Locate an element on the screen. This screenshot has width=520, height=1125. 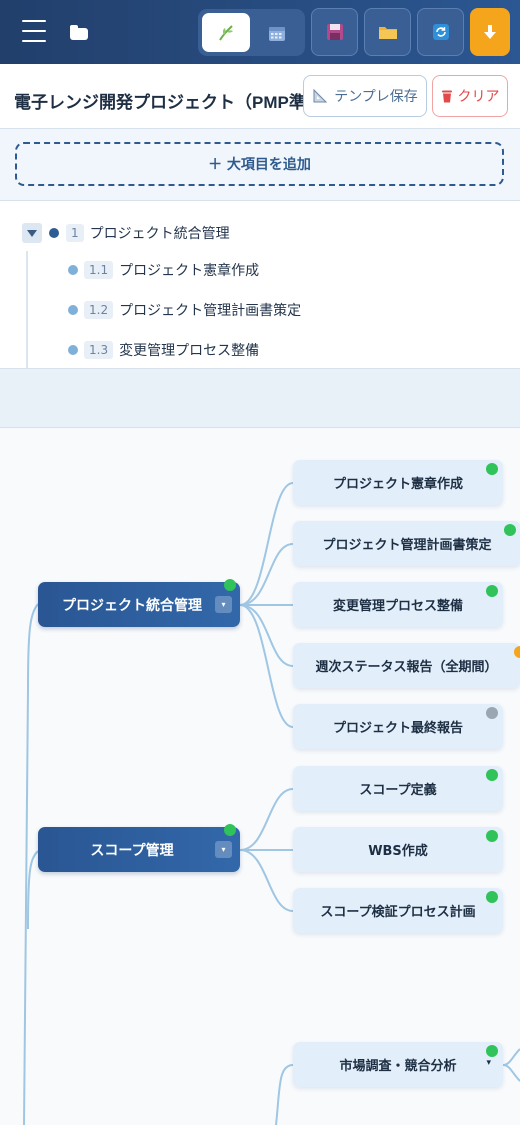
calendar-view-button is located at coordinates (278, 32).